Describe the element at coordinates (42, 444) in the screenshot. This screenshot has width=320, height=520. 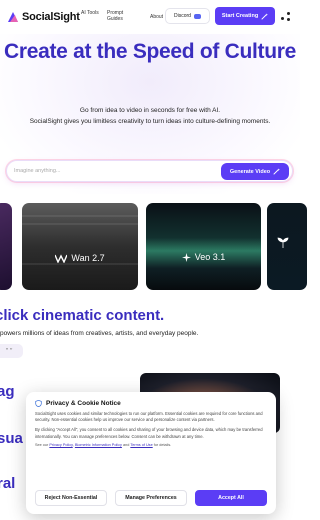
I see `cookie-see-prefix: See our` at that location.